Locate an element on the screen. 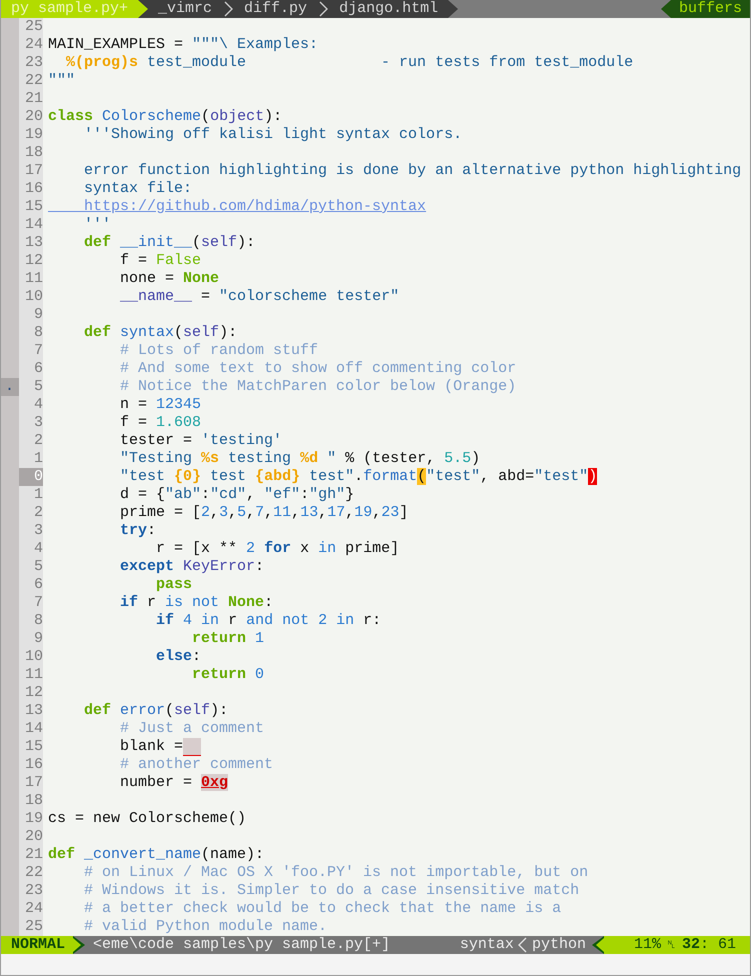  code-line: n = 12345 is located at coordinates (160, 405).